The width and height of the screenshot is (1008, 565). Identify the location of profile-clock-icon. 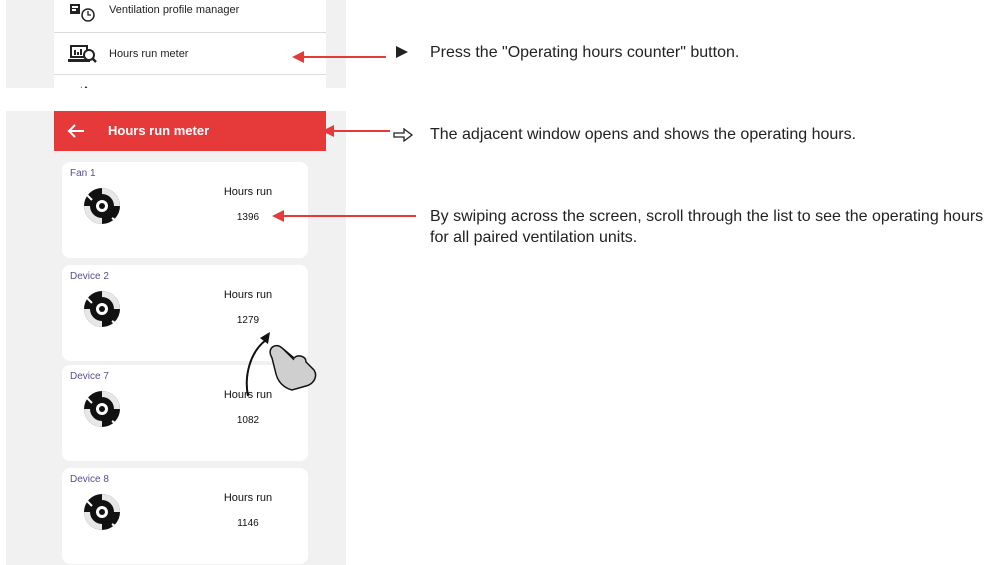
(82, 13).